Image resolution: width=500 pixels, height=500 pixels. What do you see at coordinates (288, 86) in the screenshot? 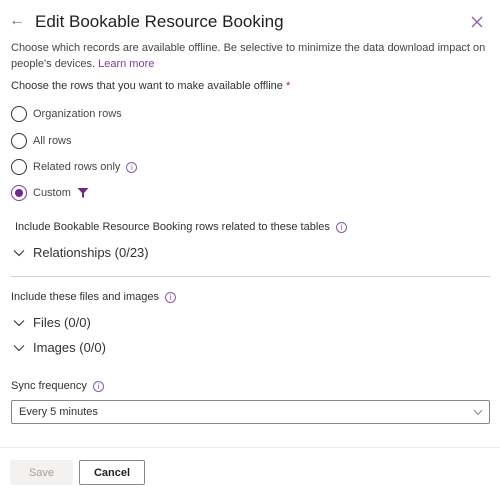
I see `required-marker: *` at bounding box center [288, 86].